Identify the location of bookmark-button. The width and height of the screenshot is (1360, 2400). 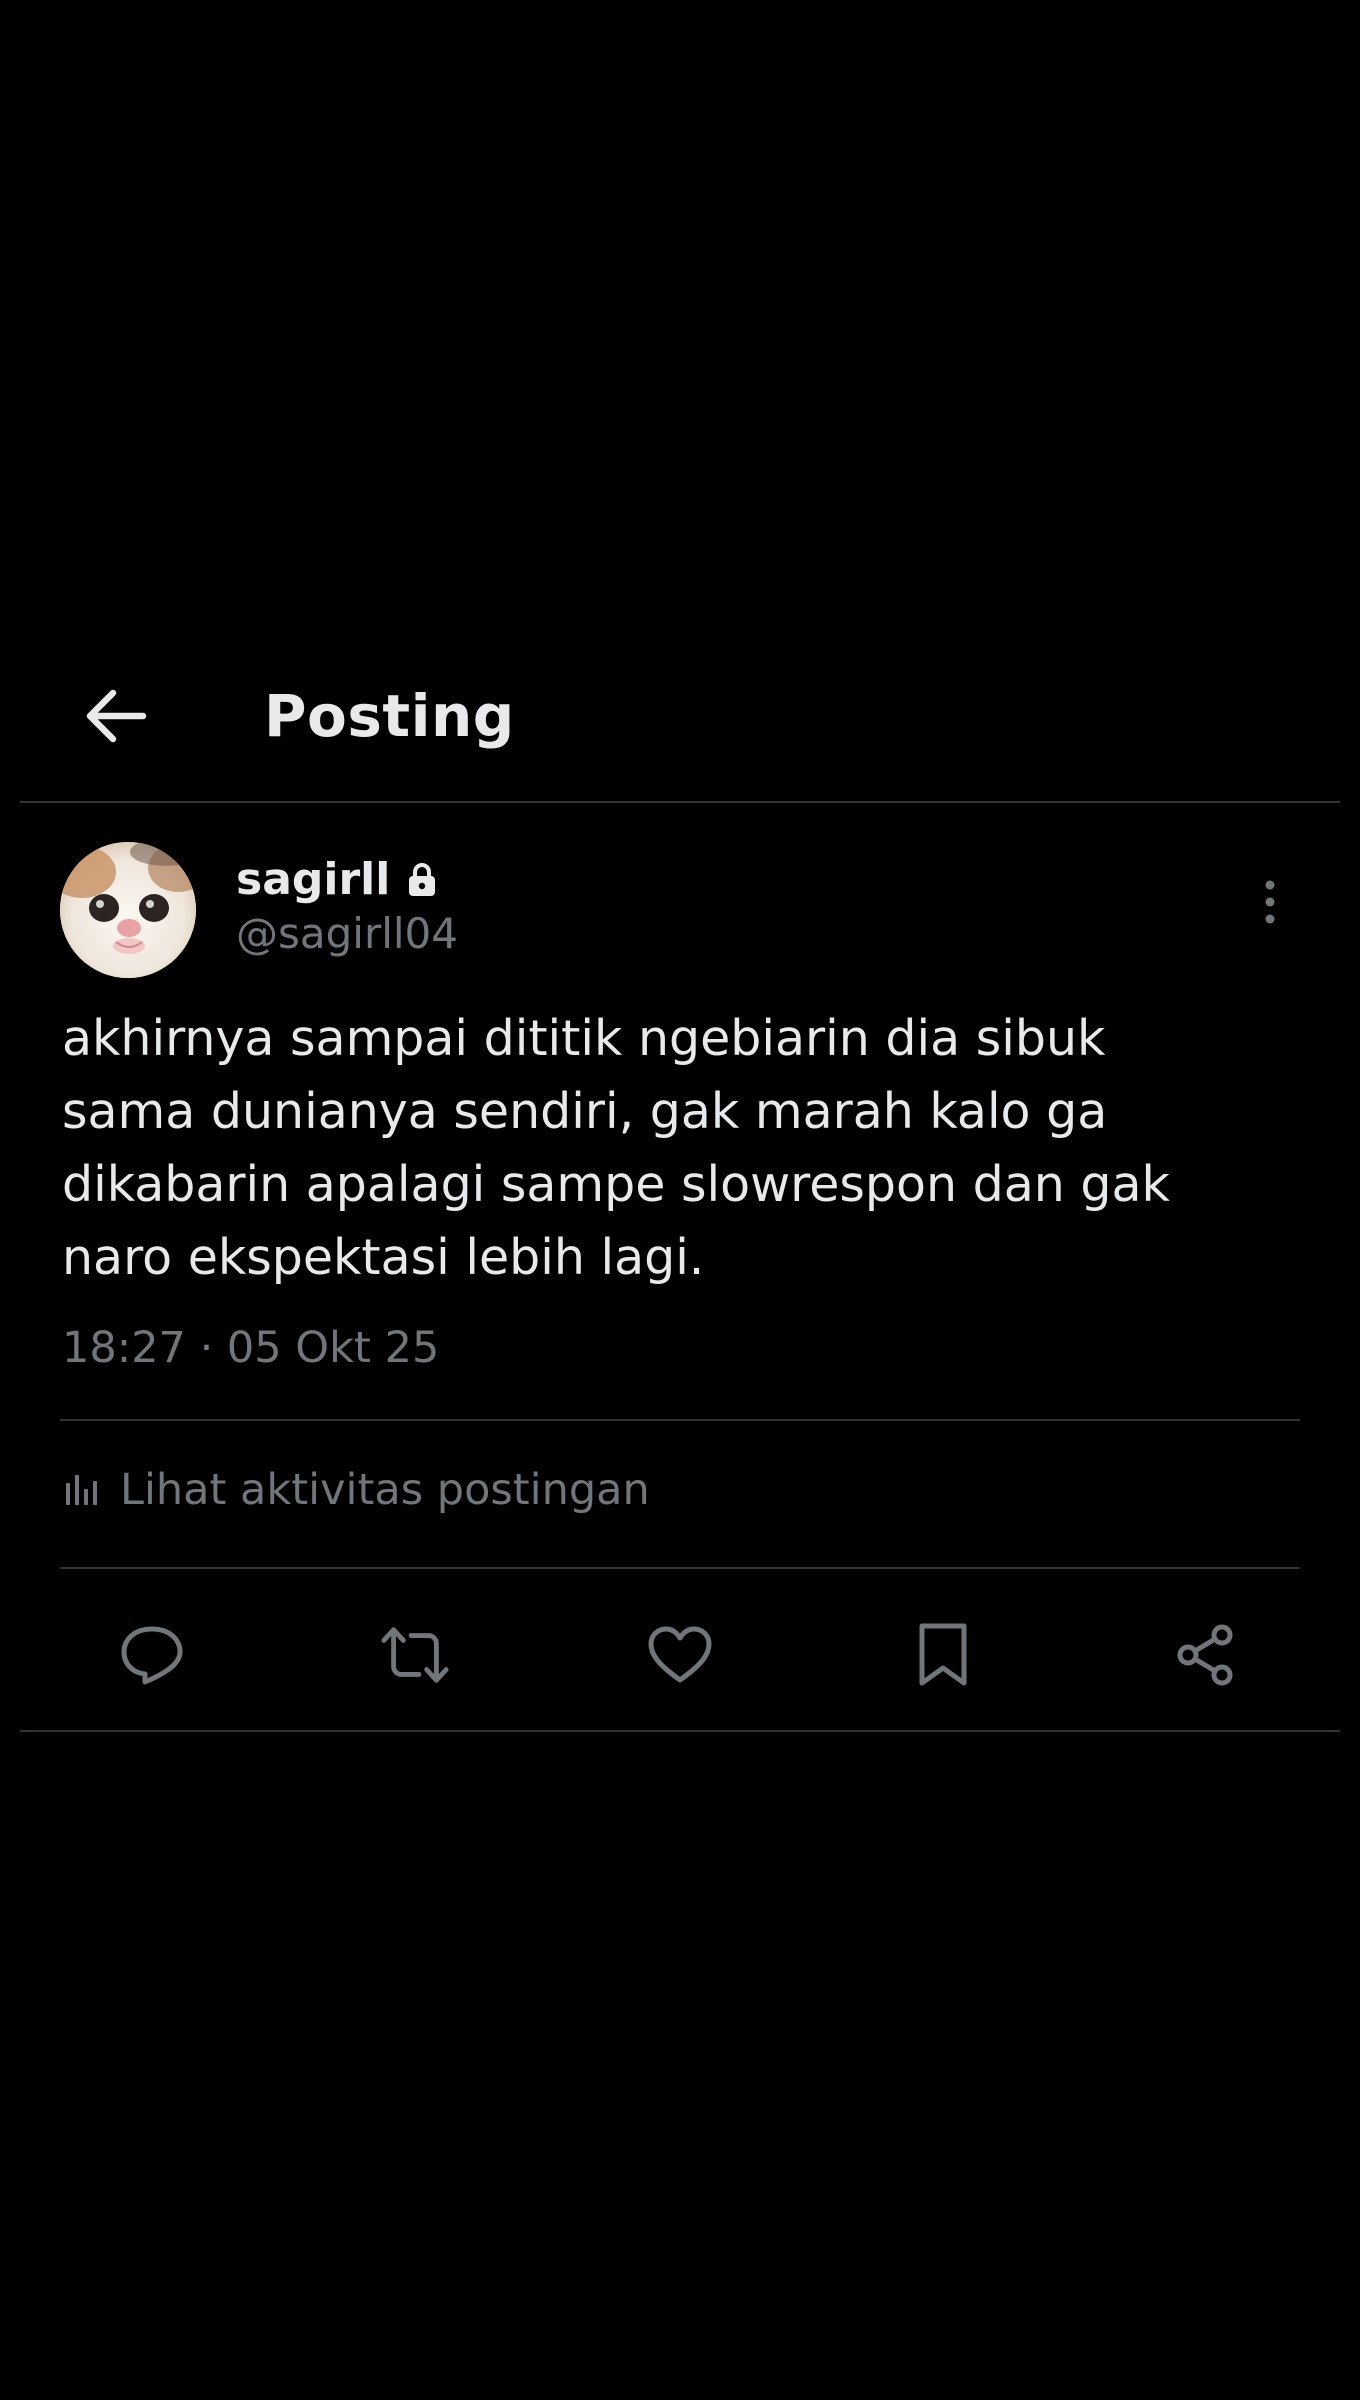
(943, 1655).